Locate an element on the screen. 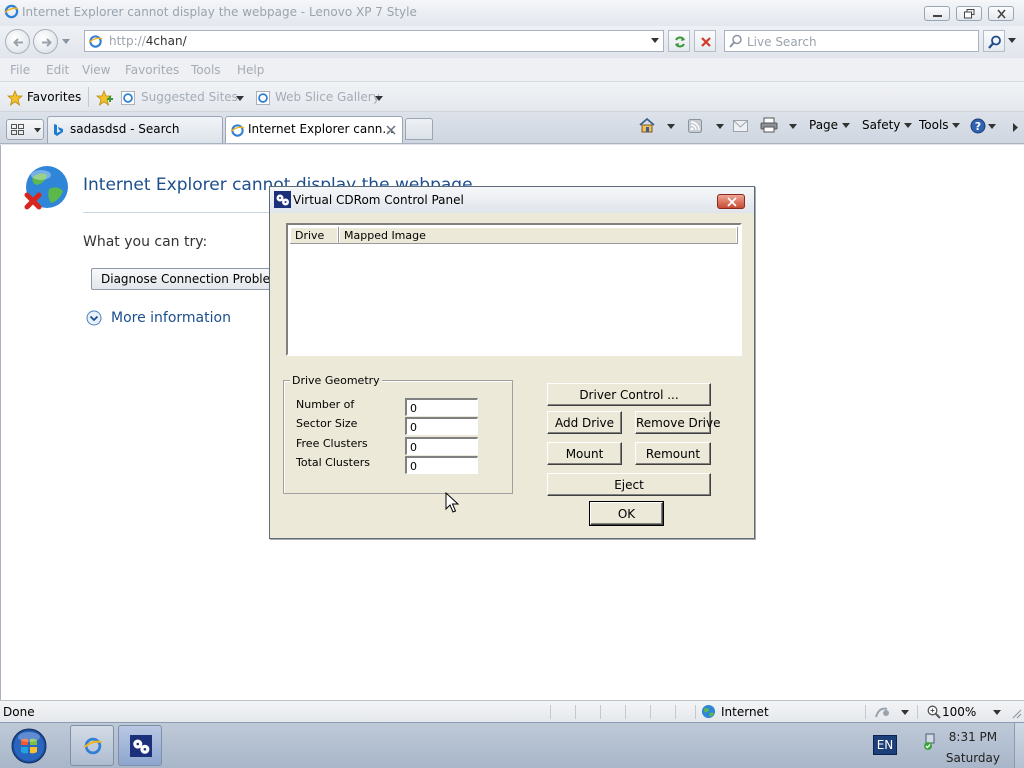 The height and width of the screenshot is (768, 1024). cdrom-app-icon is located at coordinates (141, 746).